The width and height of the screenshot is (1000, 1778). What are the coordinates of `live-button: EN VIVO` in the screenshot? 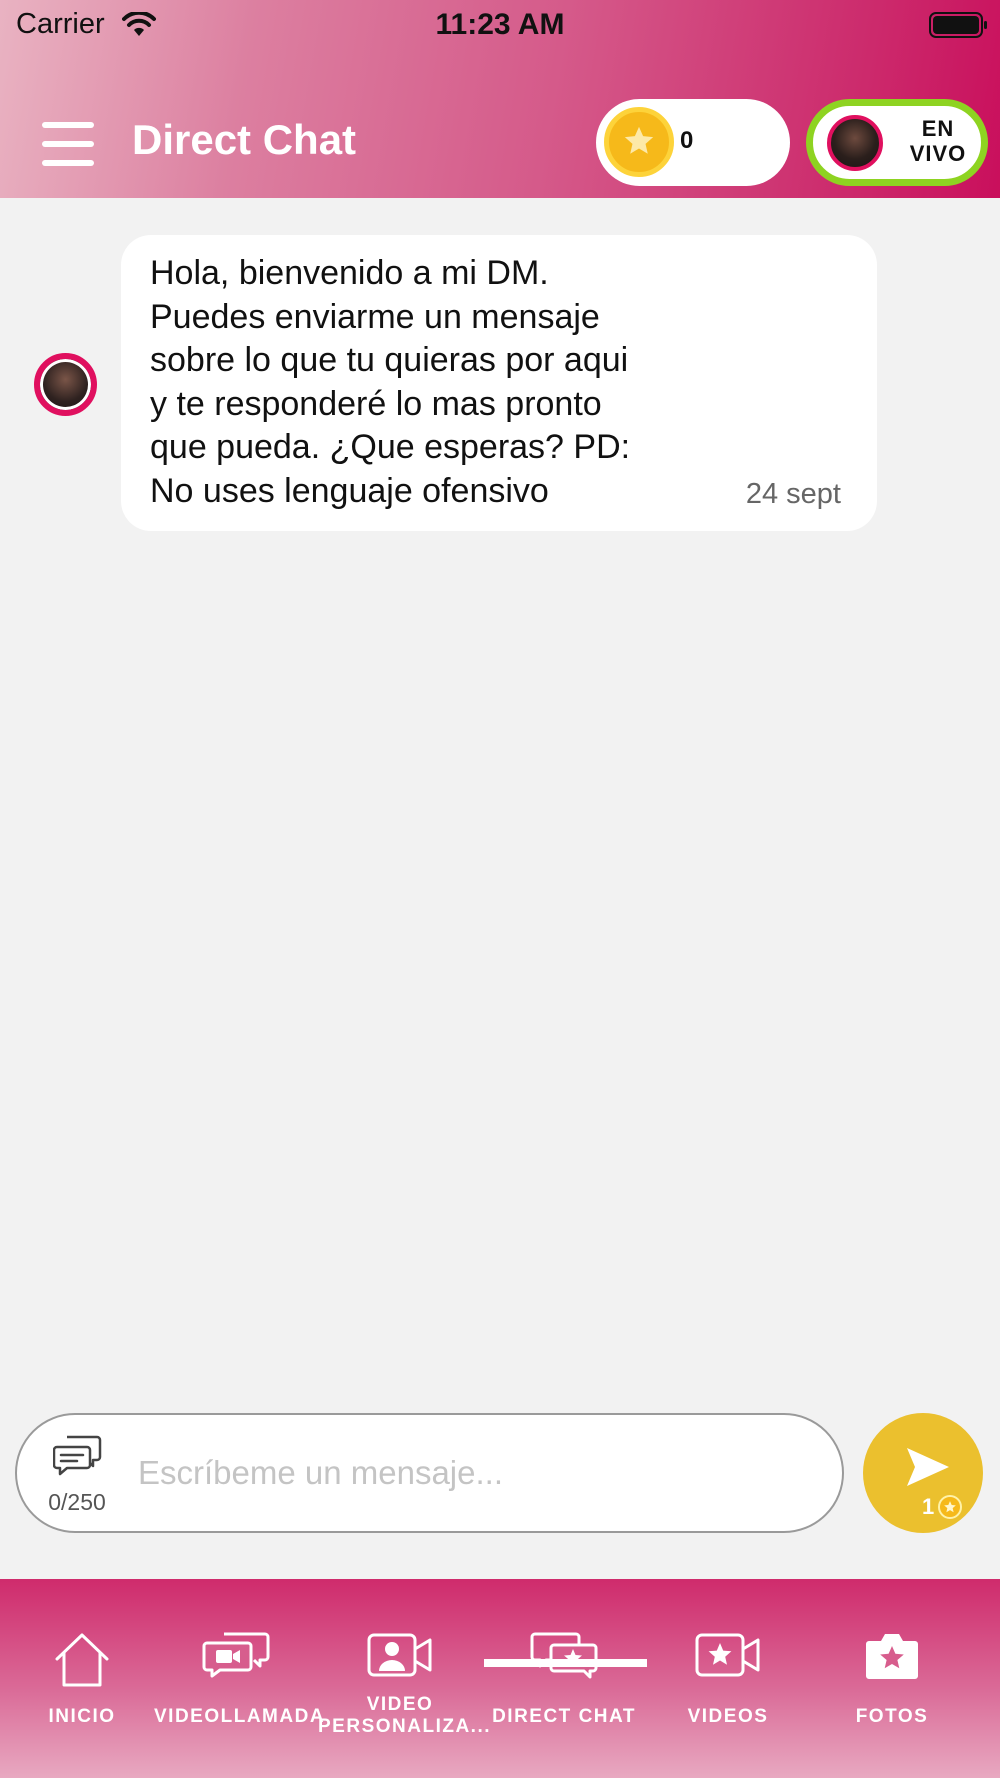 It's located at (897, 142).